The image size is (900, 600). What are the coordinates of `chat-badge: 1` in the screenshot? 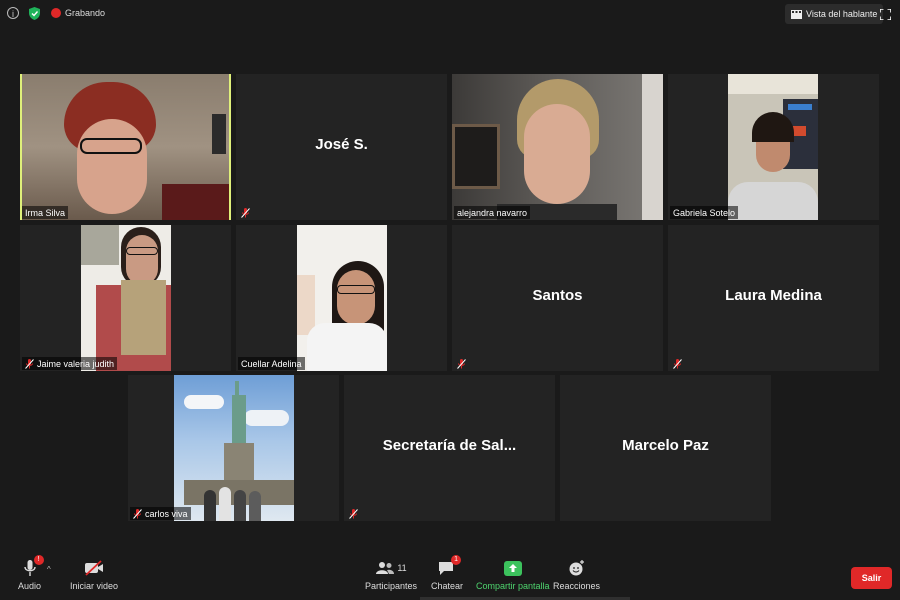 It's located at (456, 560).